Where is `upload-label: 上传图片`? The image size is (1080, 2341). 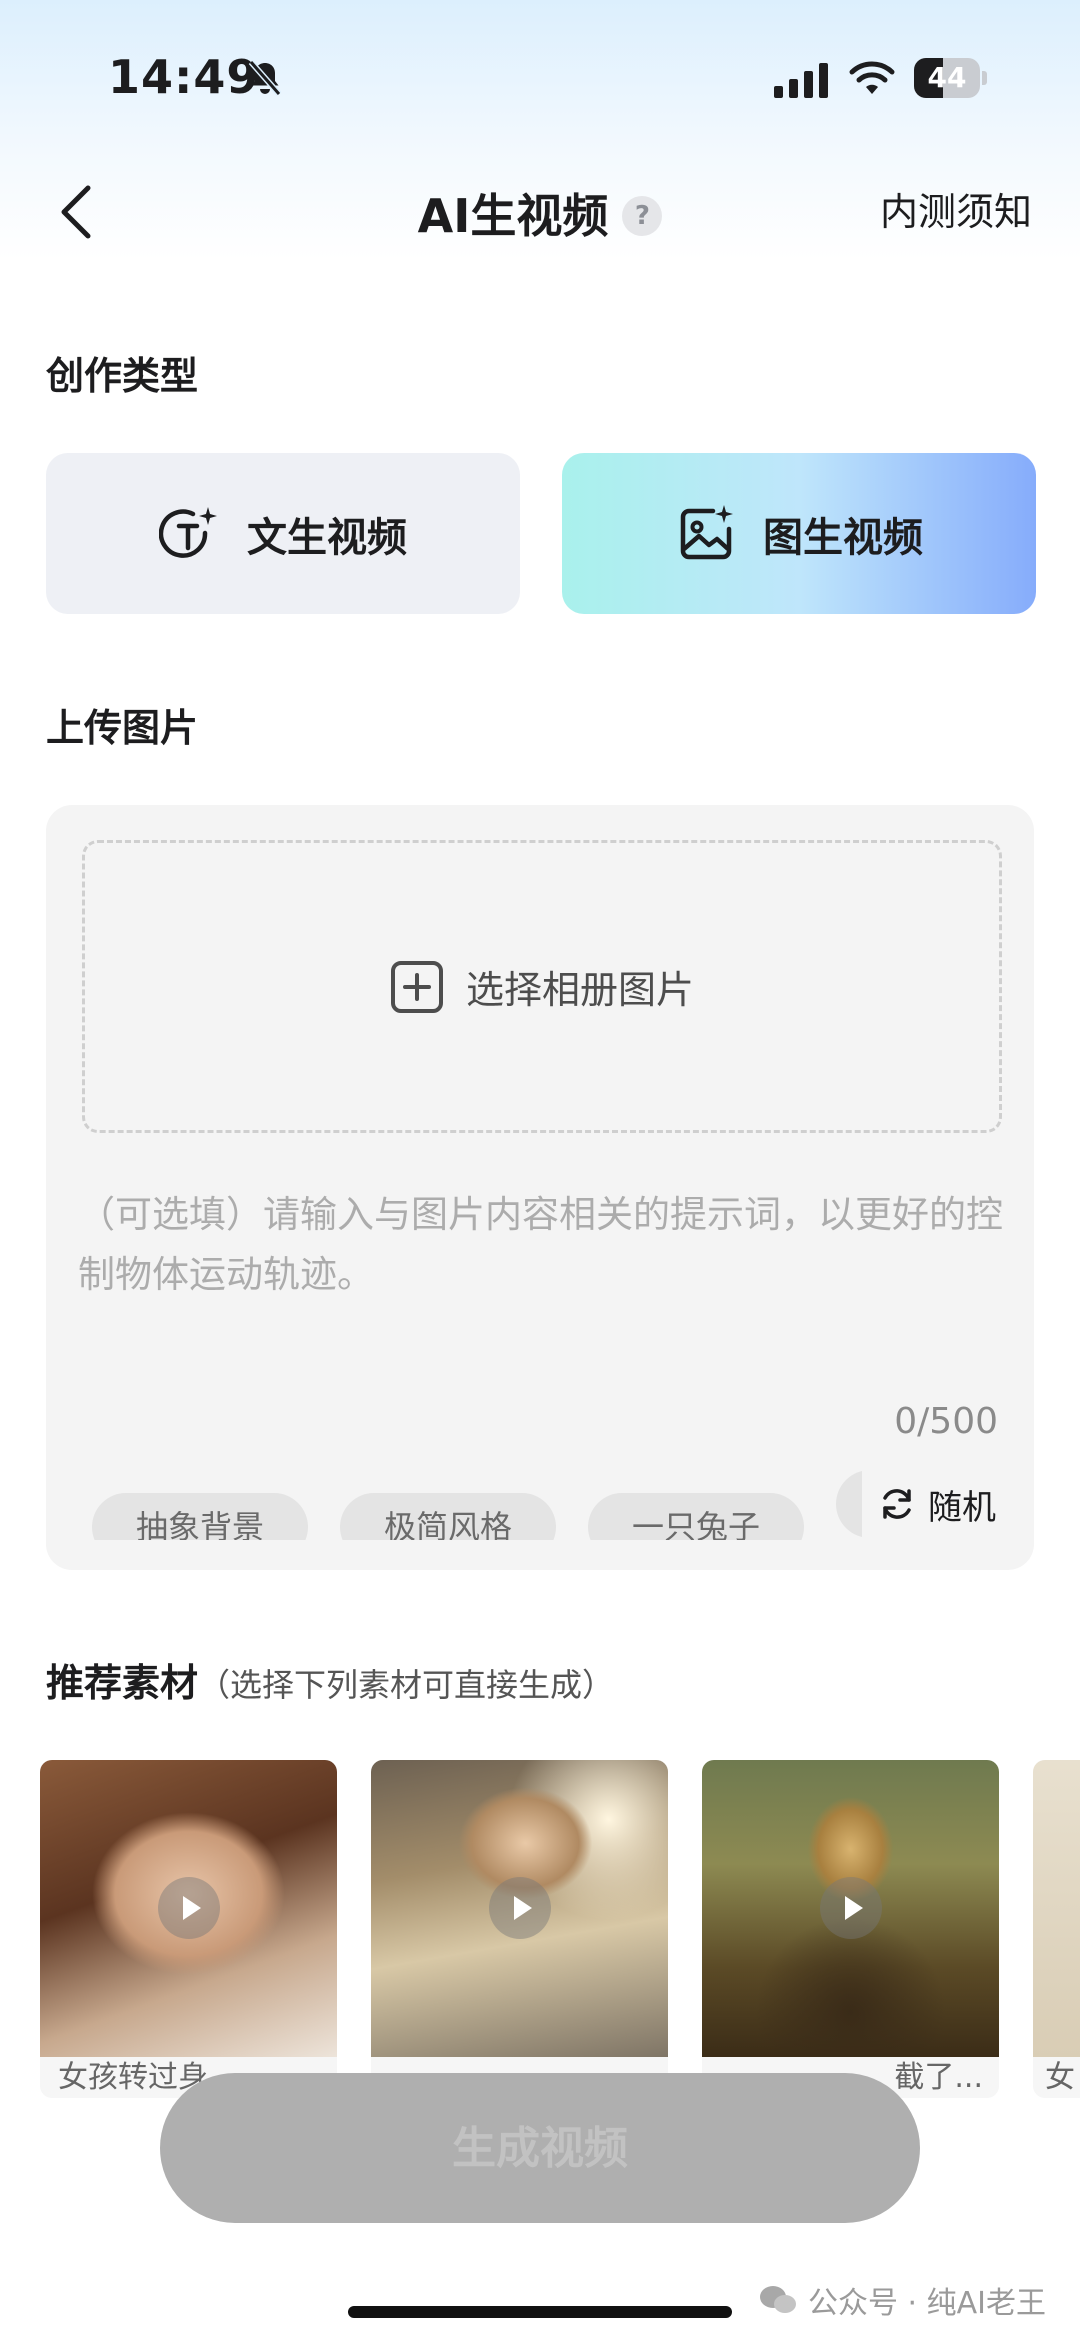 upload-label: 上传图片 is located at coordinates (122, 728).